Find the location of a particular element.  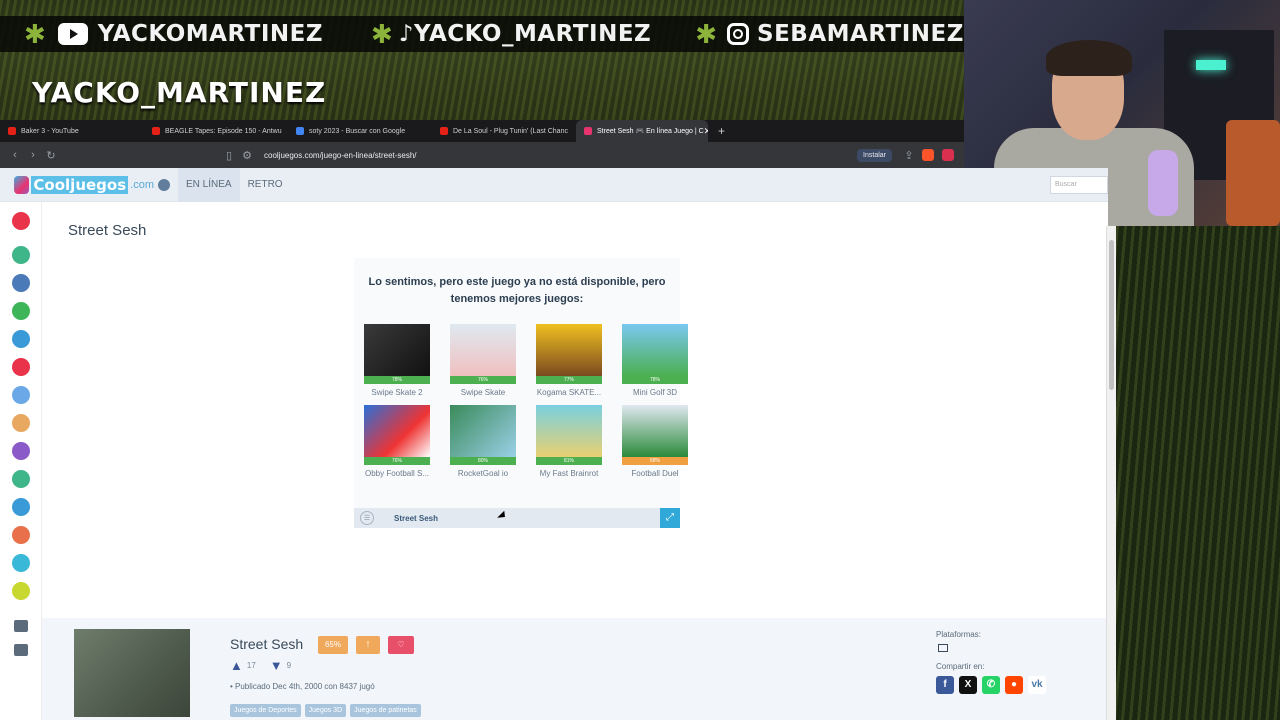

webcam-person-hair is located at coordinates (1089, 58).